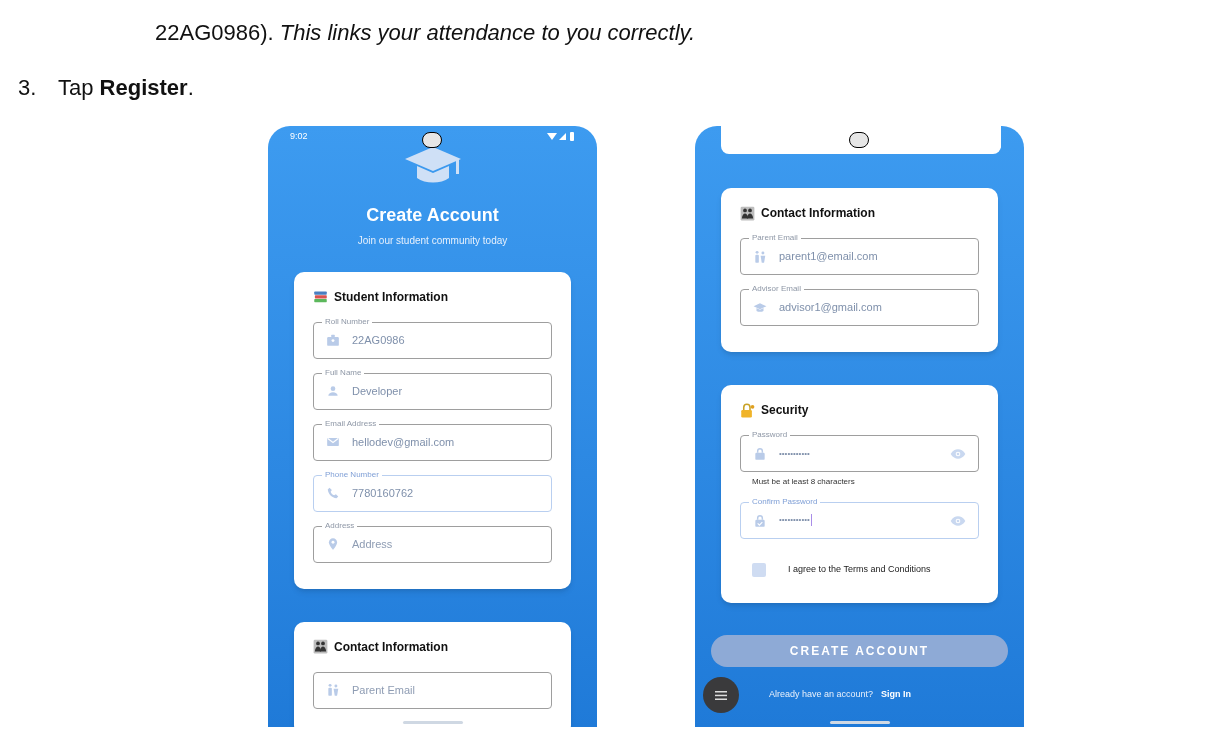 The height and width of the screenshot is (731, 1230). I want to click on screen-subtitle: Join our student community today, so click(432, 240).